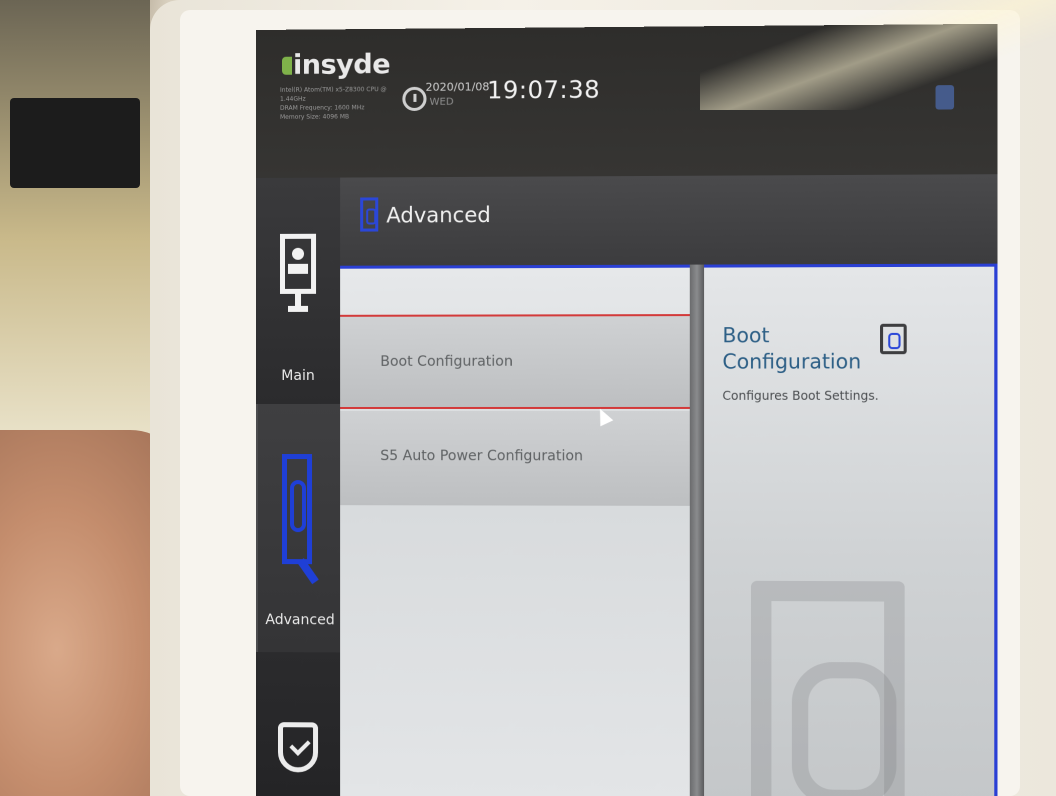  Describe the element at coordinates (342, 64) in the screenshot. I see `brand-name: insyde` at that location.